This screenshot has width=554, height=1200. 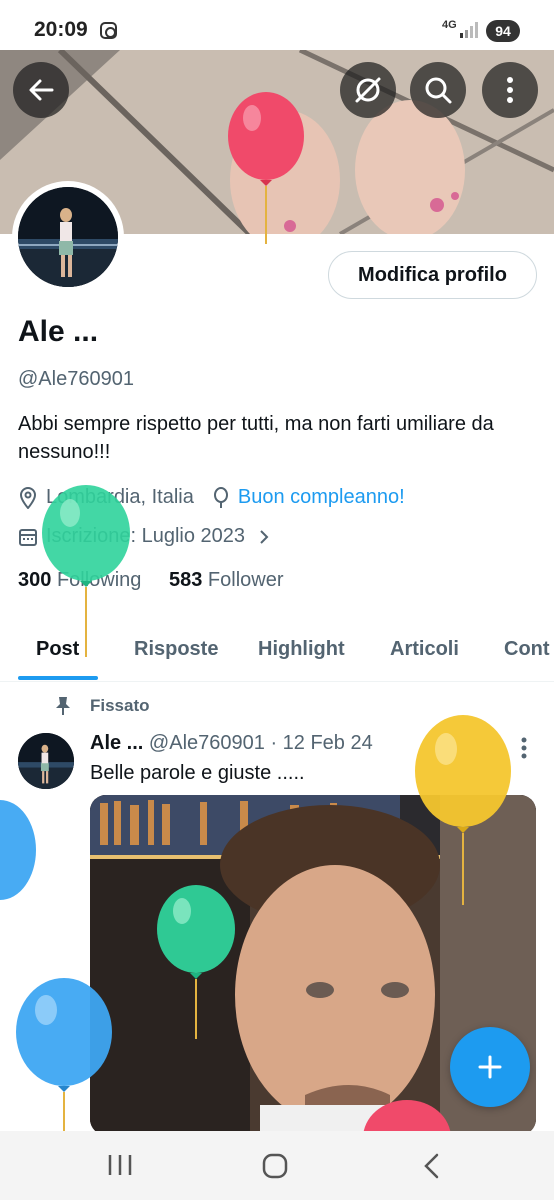 I want to click on tab-media: Cont, so click(x=527, y=649).